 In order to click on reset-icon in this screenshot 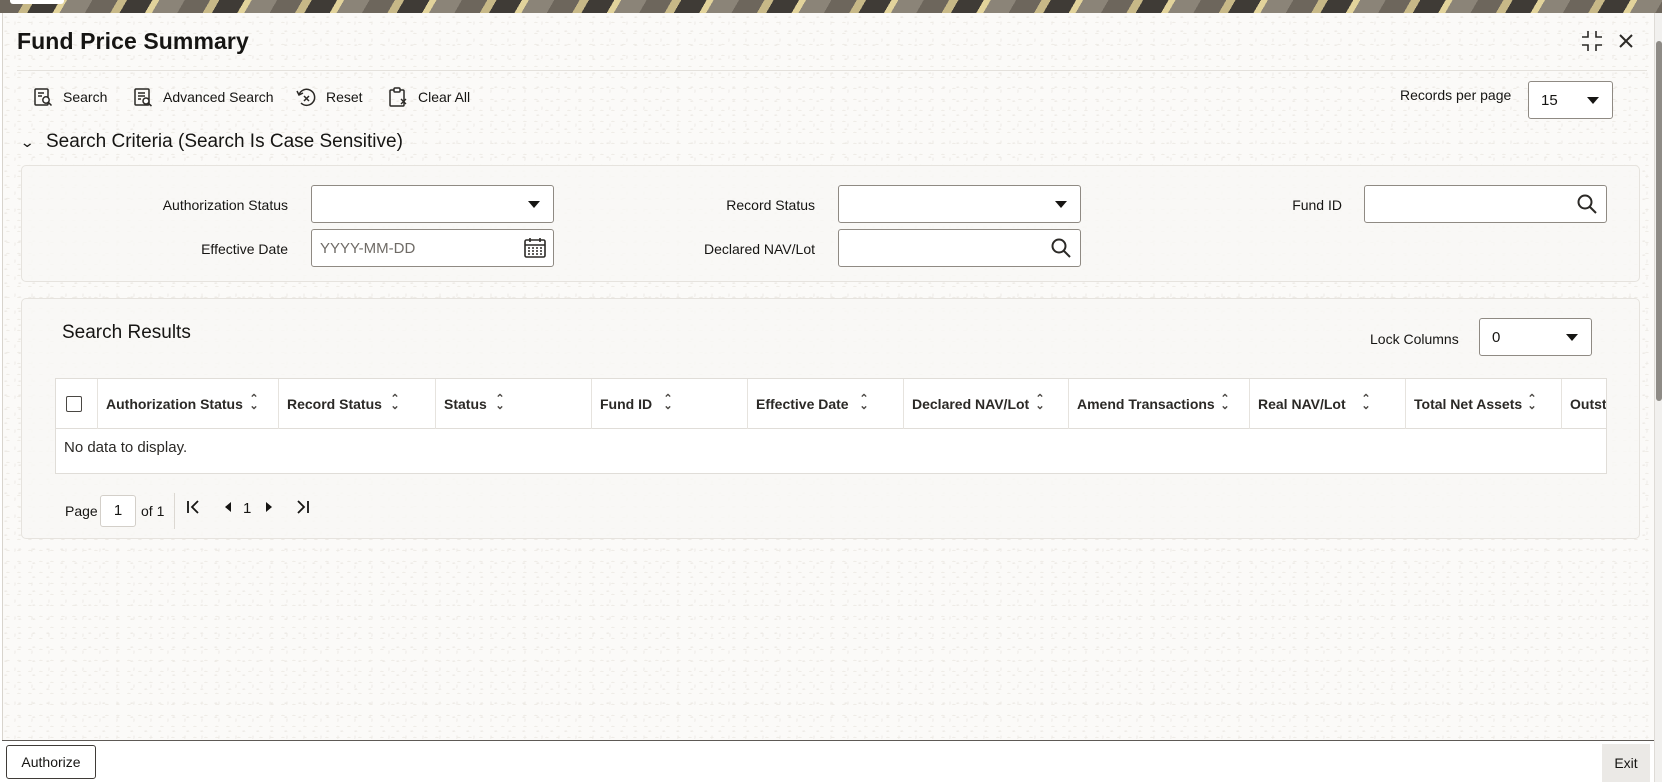, I will do `click(306, 97)`.